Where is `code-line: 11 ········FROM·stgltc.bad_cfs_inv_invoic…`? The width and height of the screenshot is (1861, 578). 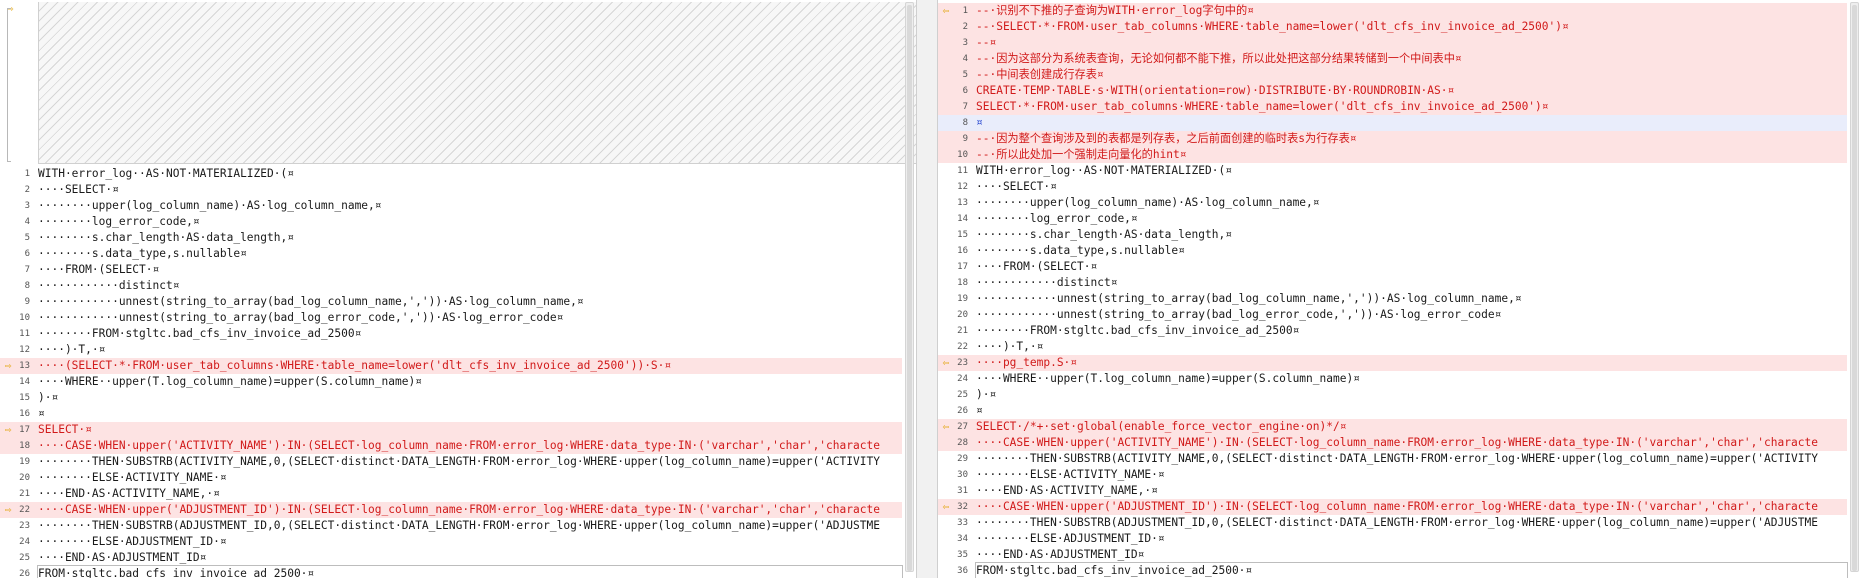 code-line: 11 ········FROM·stgltc.bad_cfs_inv_invoic… is located at coordinates (451, 334).